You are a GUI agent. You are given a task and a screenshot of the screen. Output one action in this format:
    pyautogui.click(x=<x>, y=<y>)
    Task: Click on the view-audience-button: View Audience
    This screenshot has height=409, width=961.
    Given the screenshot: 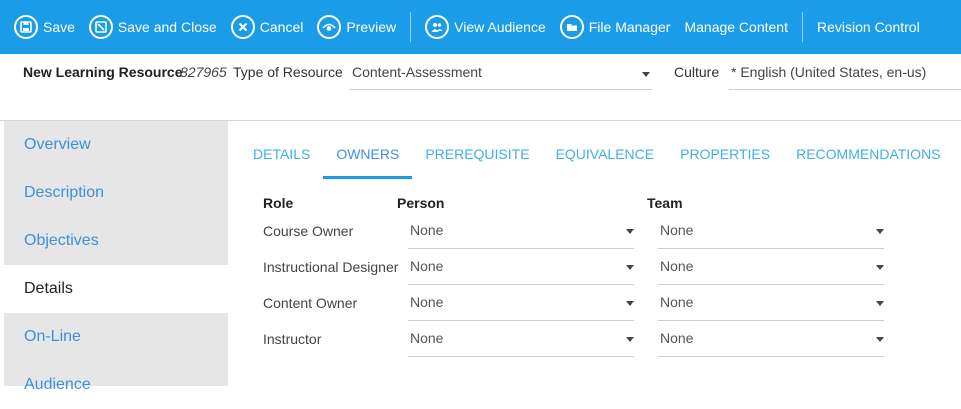 What is the action you would take?
    pyautogui.click(x=492, y=27)
    